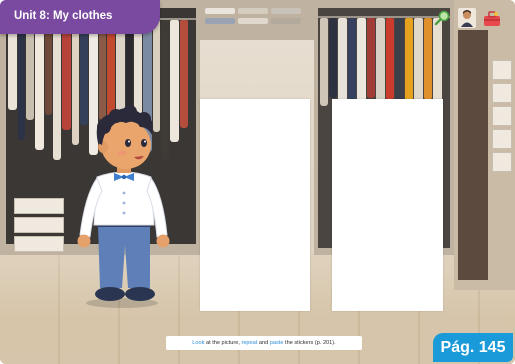 This screenshot has width=515, height=364. I want to click on instruction-keyword-look: Look, so click(198, 343).